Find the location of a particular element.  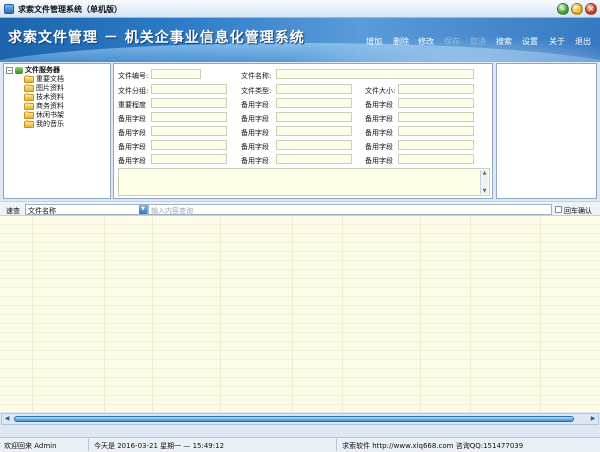

search-field-value: 文件名称 is located at coordinates (42, 211).